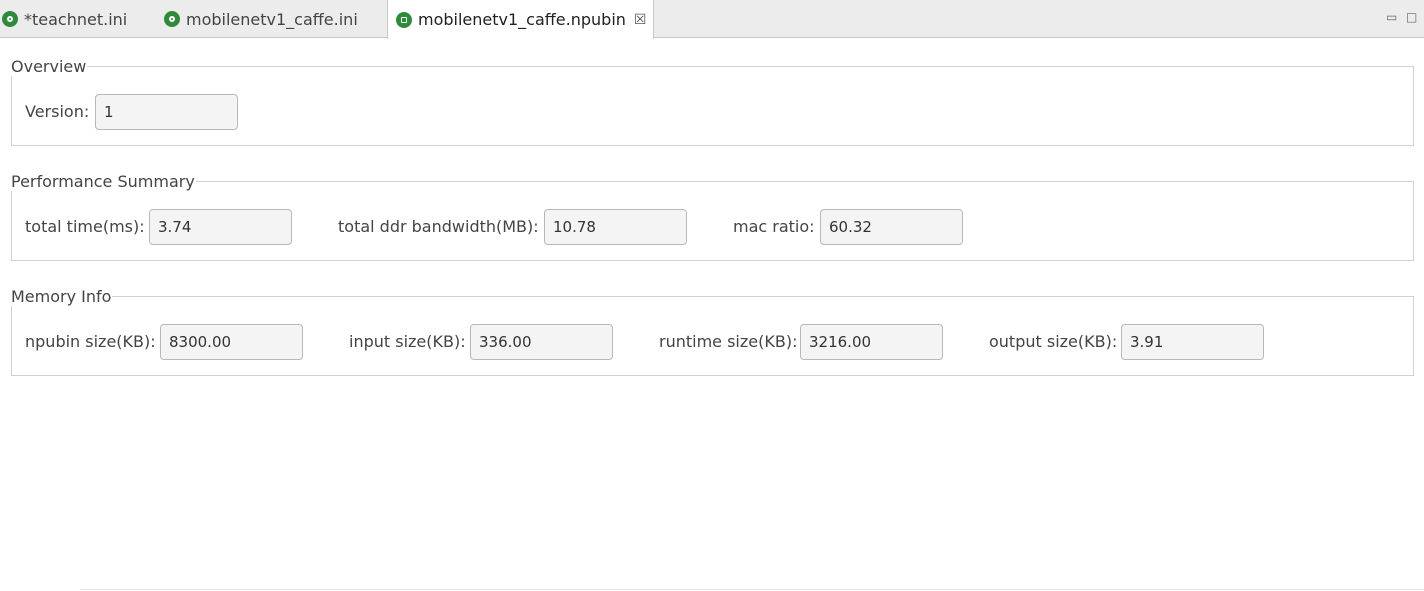  What do you see at coordinates (49, 66) in the screenshot?
I see `overview-title: Overview` at bounding box center [49, 66].